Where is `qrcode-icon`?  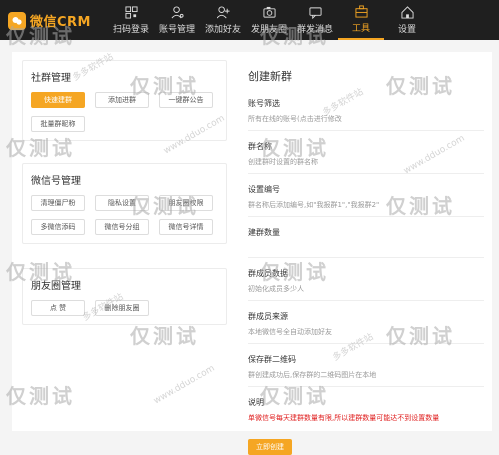
qrcode-icon is located at coordinates (131, 12).